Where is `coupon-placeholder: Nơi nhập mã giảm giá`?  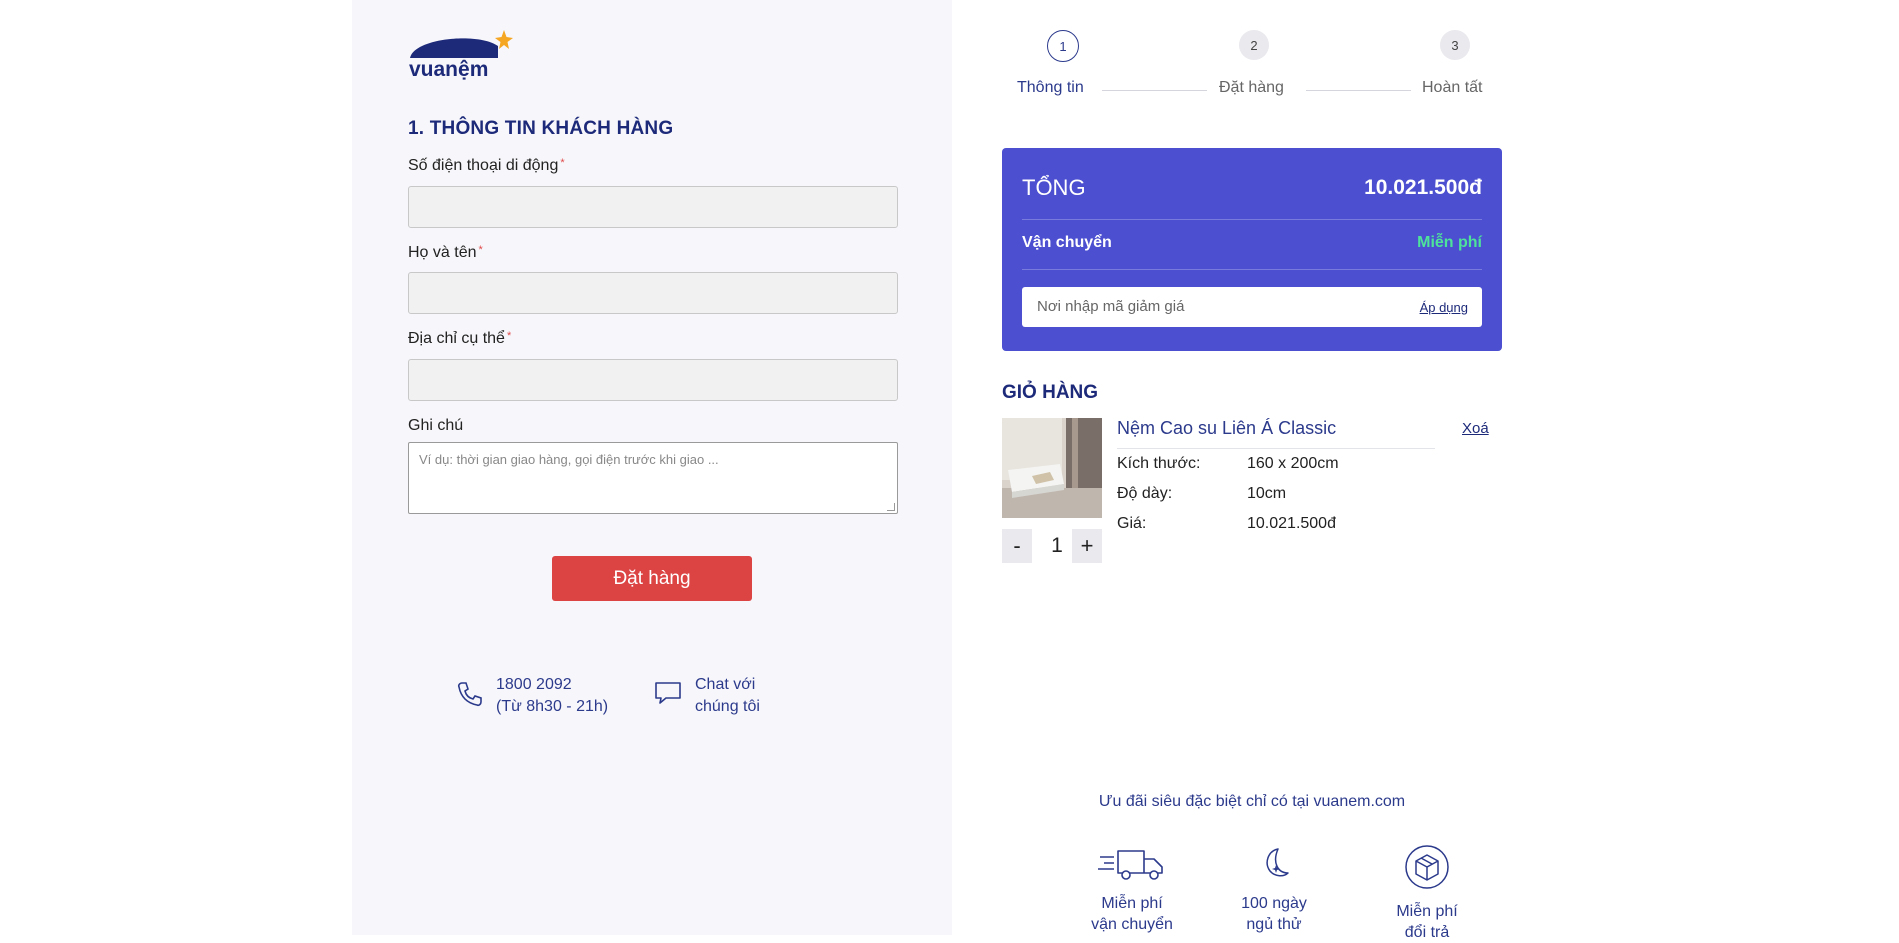 coupon-placeholder: Nơi nhập mã giảm giá is located at coordinates (1111, 306).